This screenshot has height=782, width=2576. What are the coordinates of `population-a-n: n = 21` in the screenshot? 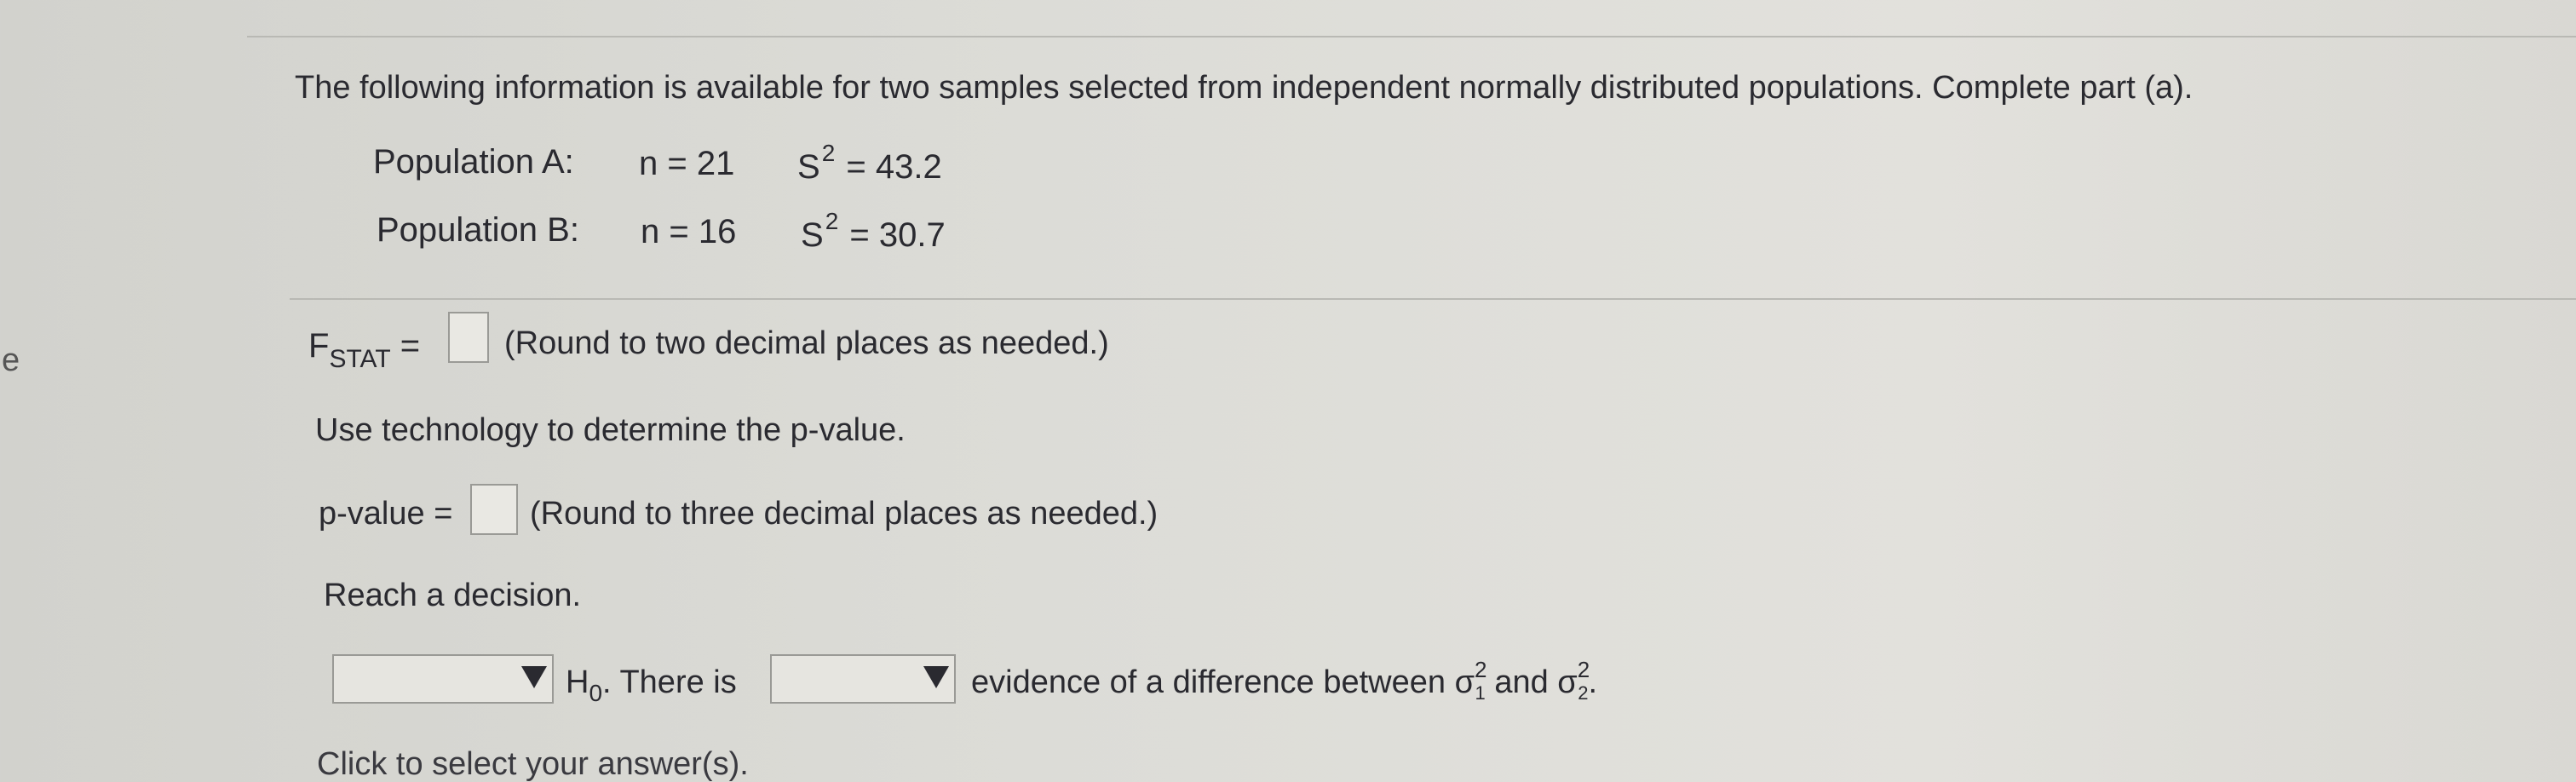 It's located at (687, 163).